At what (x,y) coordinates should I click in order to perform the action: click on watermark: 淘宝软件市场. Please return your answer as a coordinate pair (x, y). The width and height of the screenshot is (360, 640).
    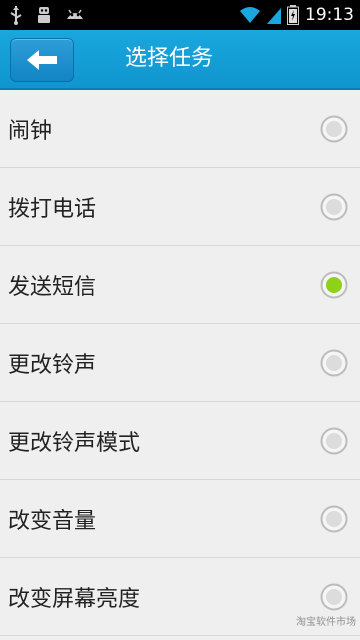
    Looking at the image, I should click on (326, 622).